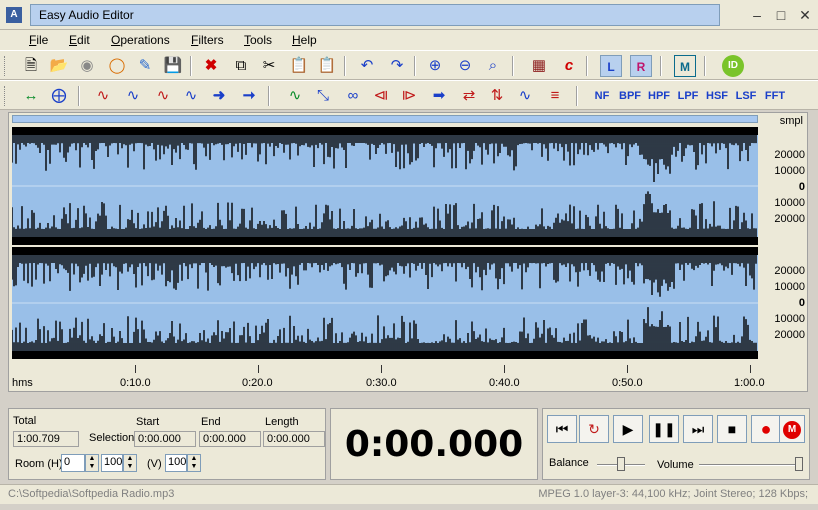 The image size is (818, 510). I want to click on close-button: ✕, so click(805, 16).